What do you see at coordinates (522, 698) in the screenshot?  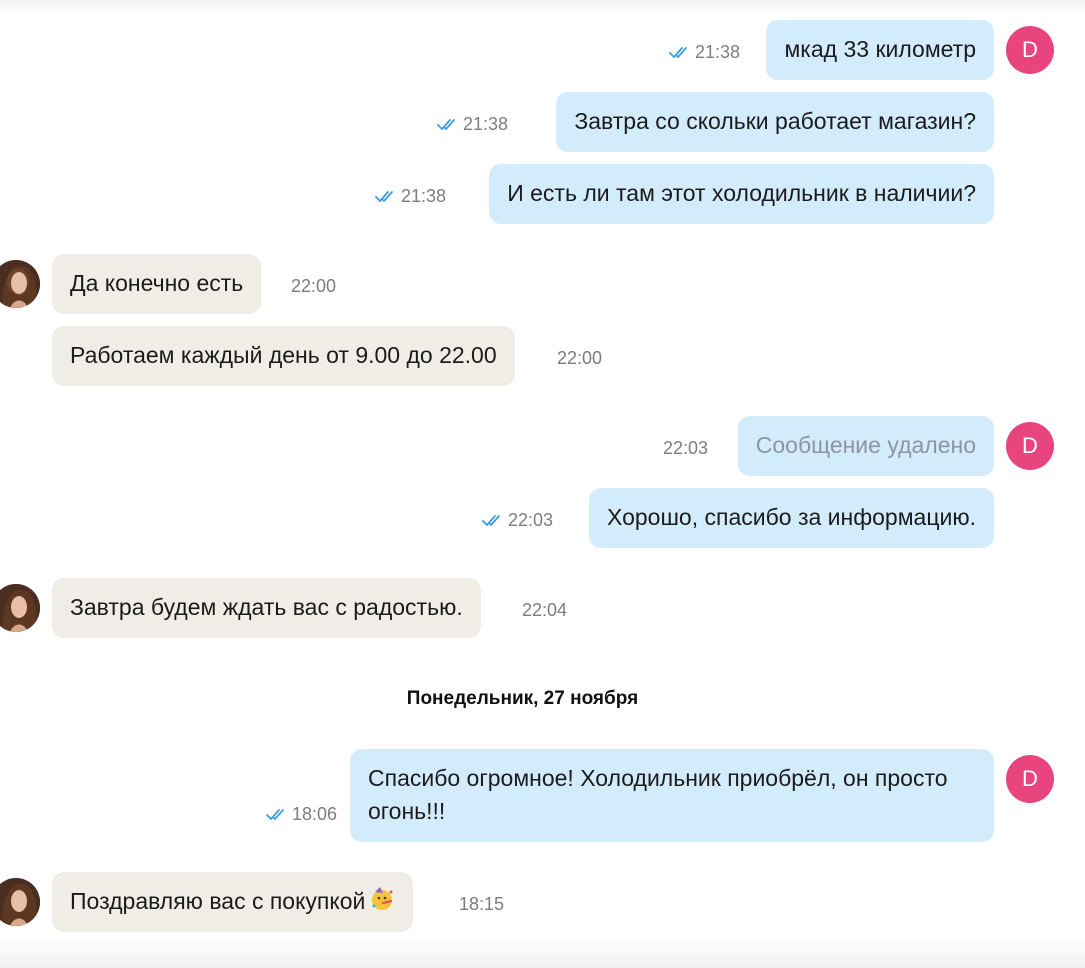 I see `date-separator: Понедельник, 27 ноября` at bounding box center [522, 698].